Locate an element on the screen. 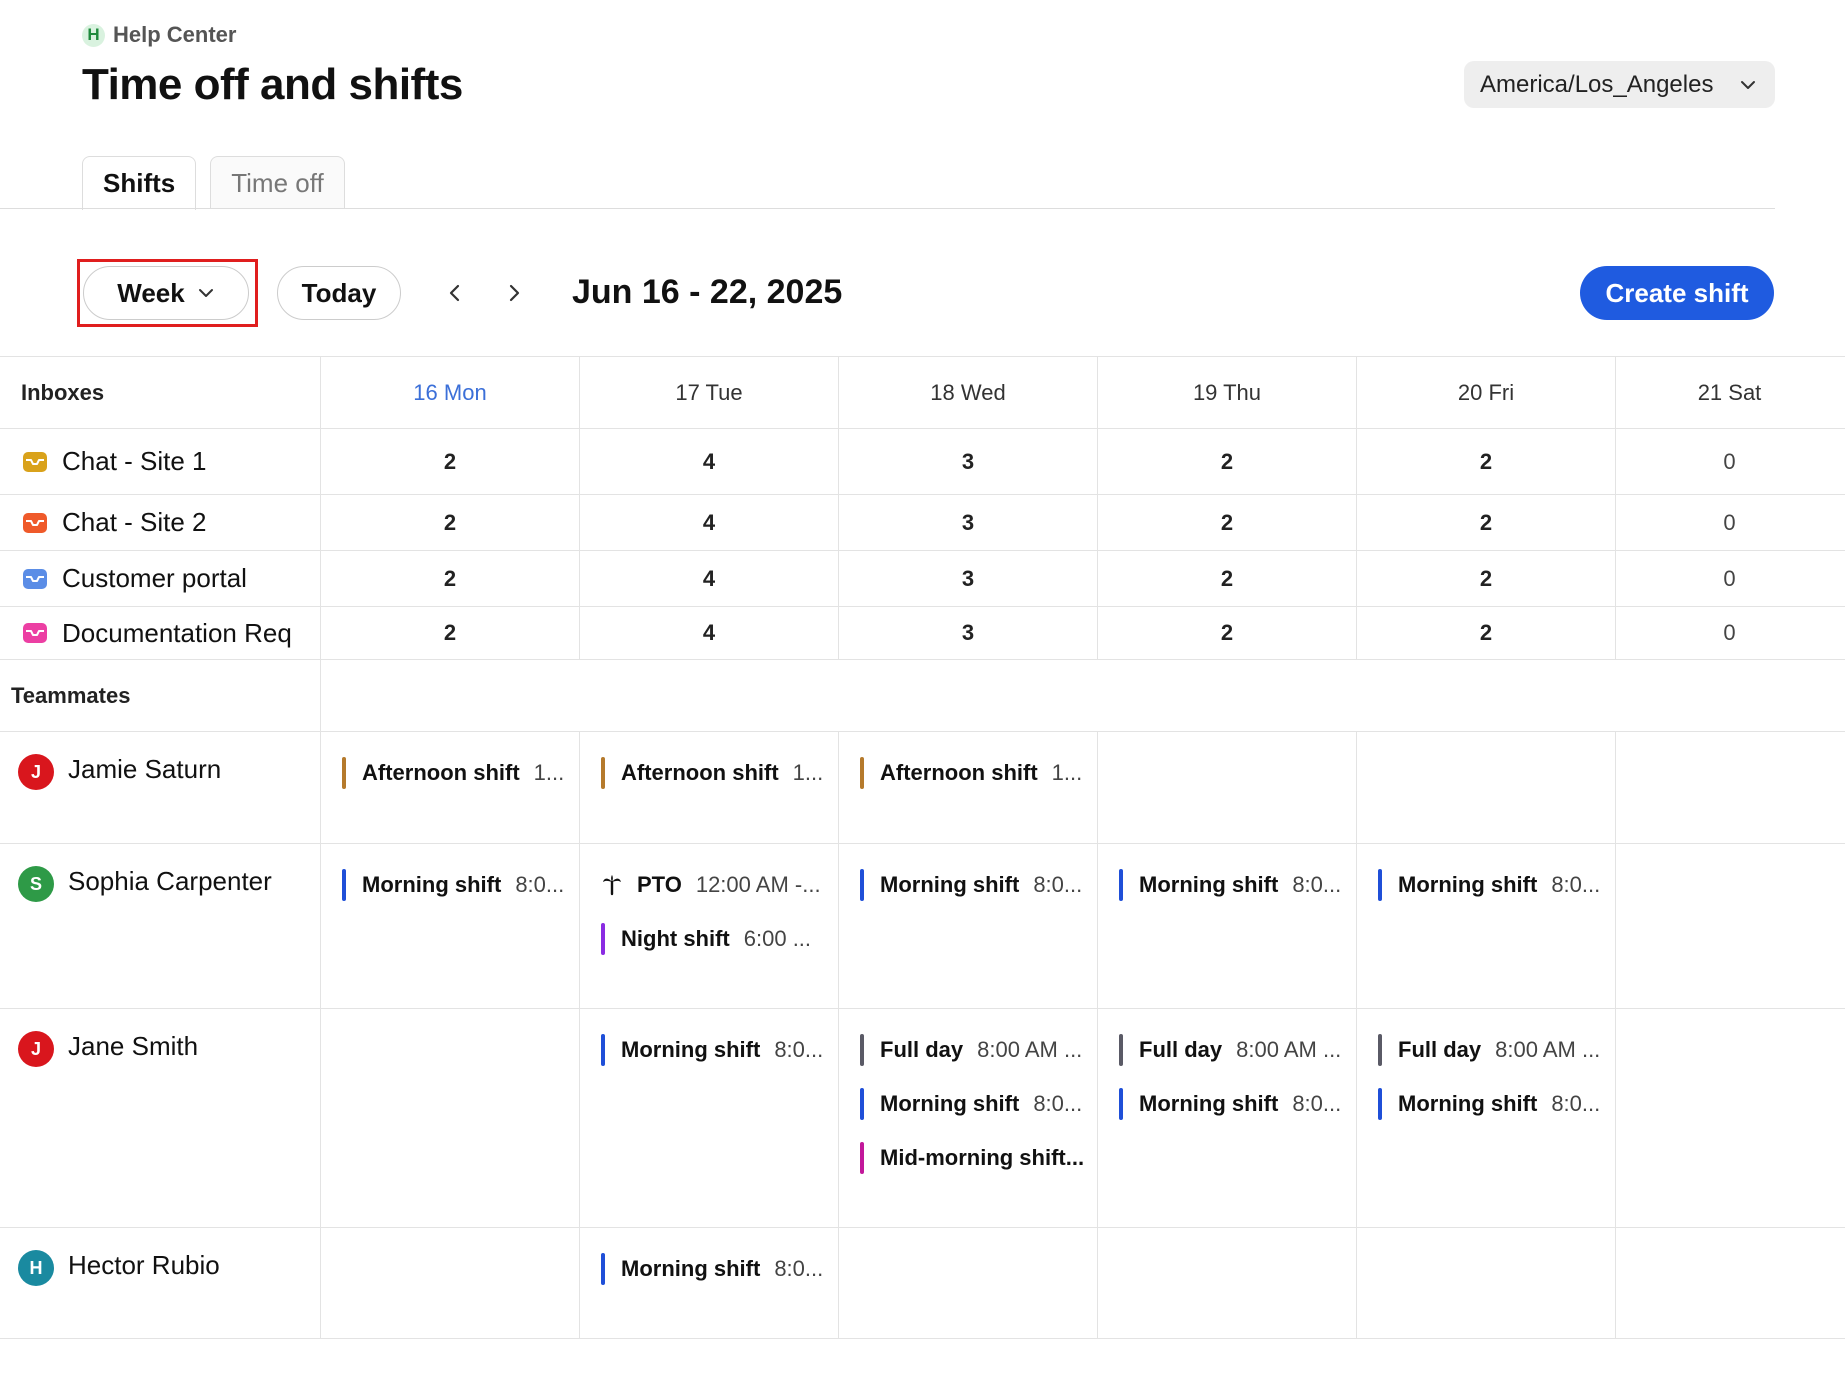  chevron-right-icon is located at coordinates (514, 293).